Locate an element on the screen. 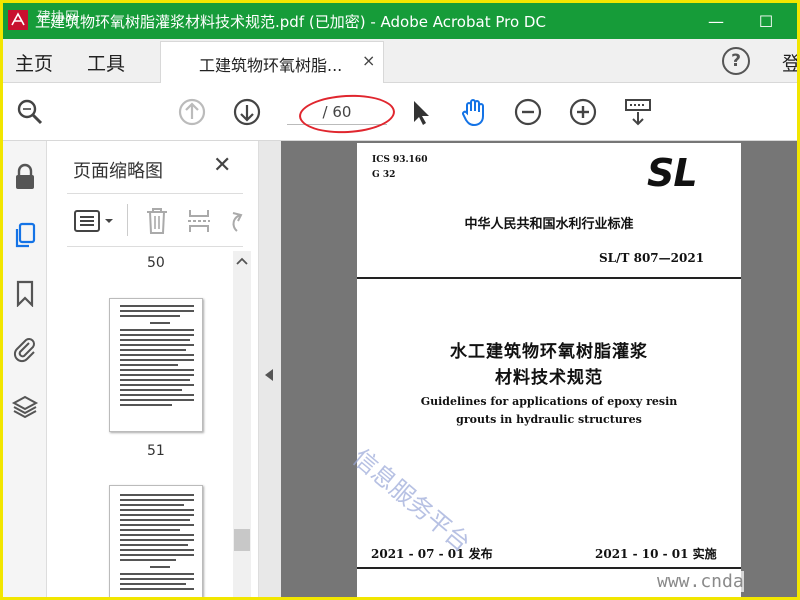  chinese-title-line-1: 水工建筑物环氧树脂灌浆 is located at coordinates (549, 352).